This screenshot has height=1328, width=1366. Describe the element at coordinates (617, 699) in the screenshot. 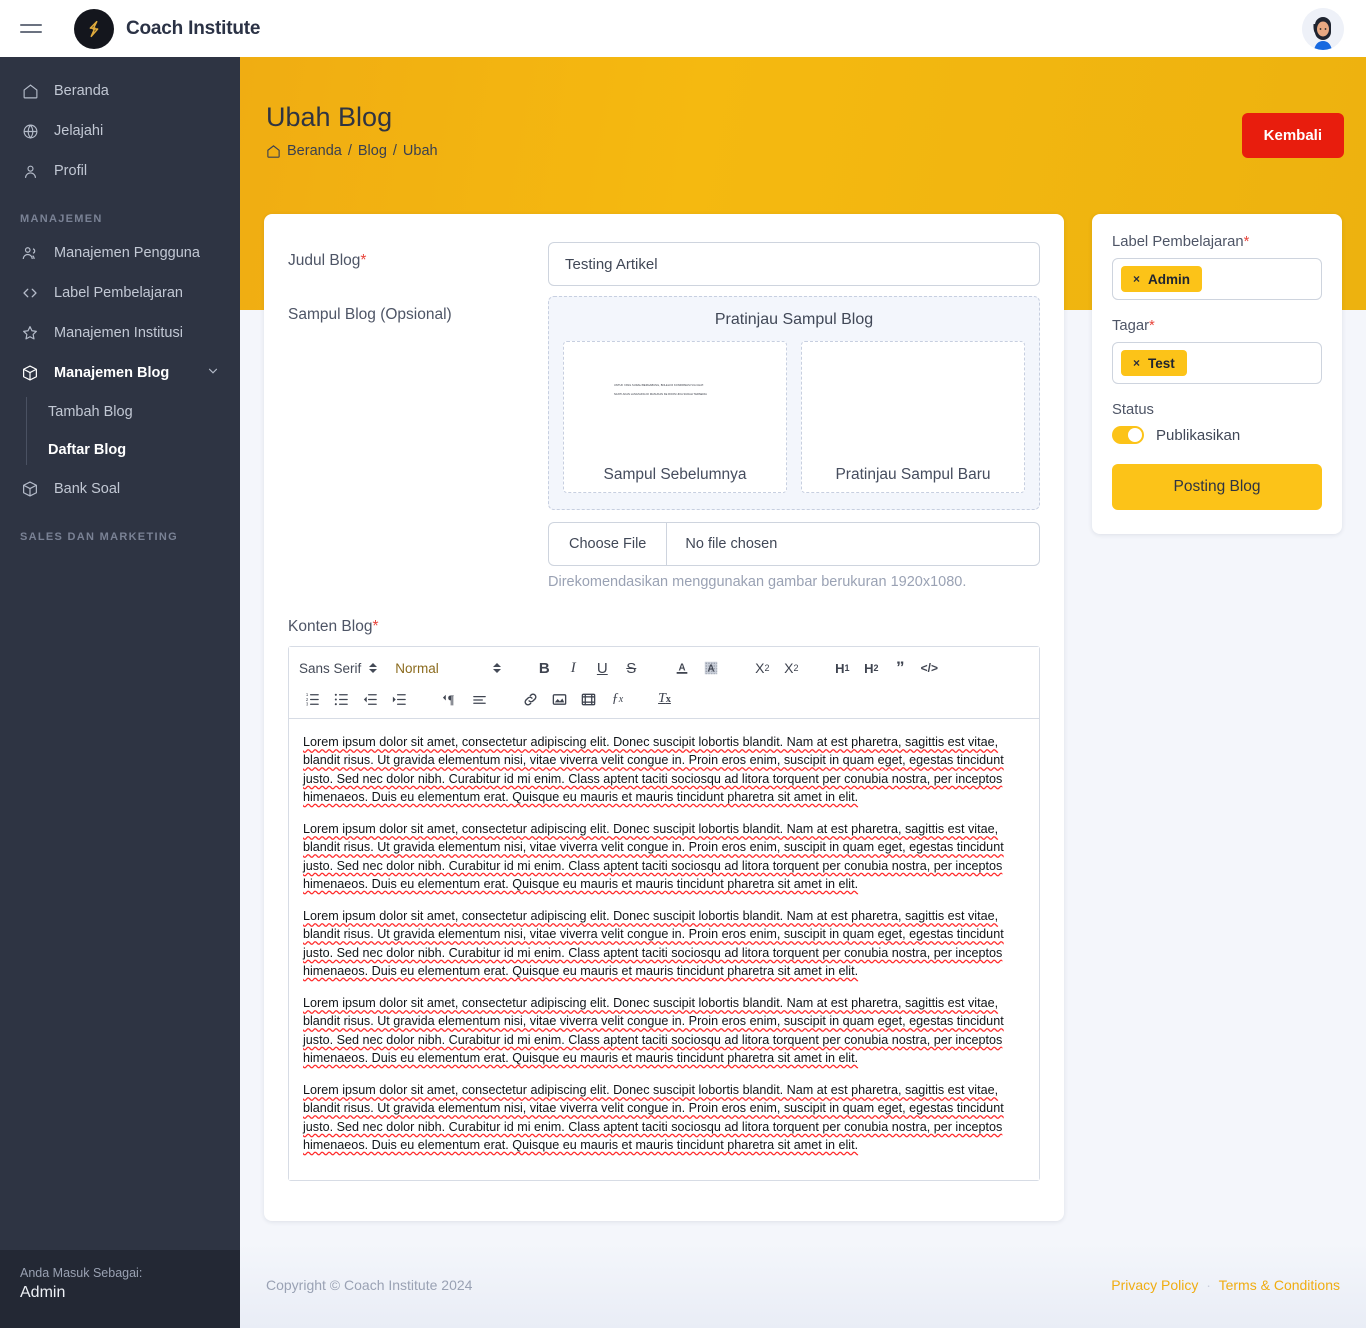

I see `formula-icon: ƒx` at that location.